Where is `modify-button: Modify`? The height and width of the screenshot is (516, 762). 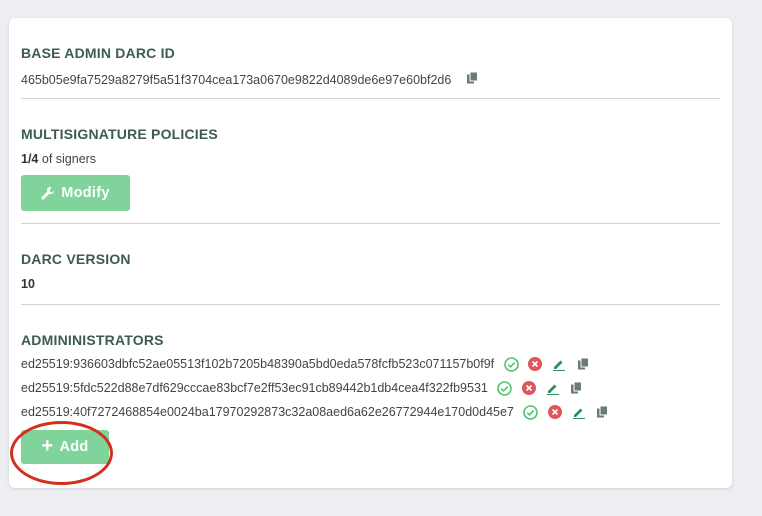 modify-button: Modify is located at coordinates (75, 193).